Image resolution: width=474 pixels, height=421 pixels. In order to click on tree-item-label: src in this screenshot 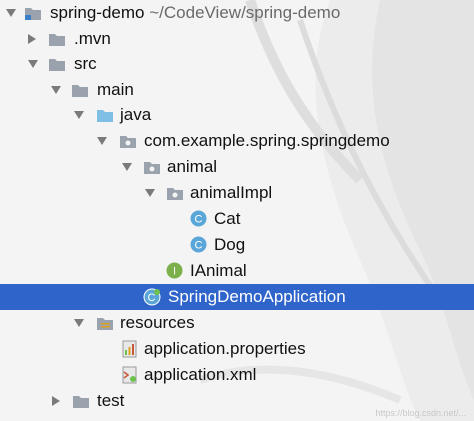, I will do `click(85, 63)`.